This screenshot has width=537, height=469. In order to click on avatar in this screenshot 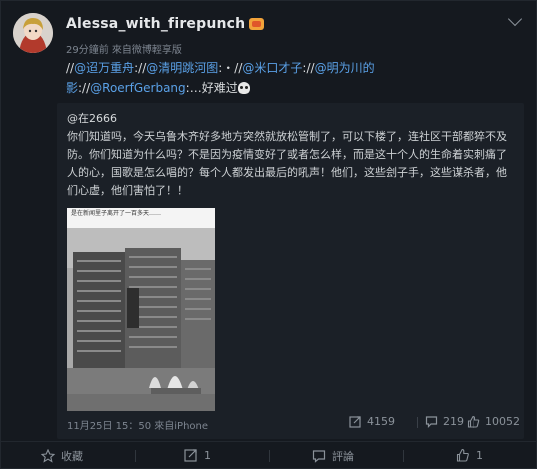, I will do `click(33, 33)`.